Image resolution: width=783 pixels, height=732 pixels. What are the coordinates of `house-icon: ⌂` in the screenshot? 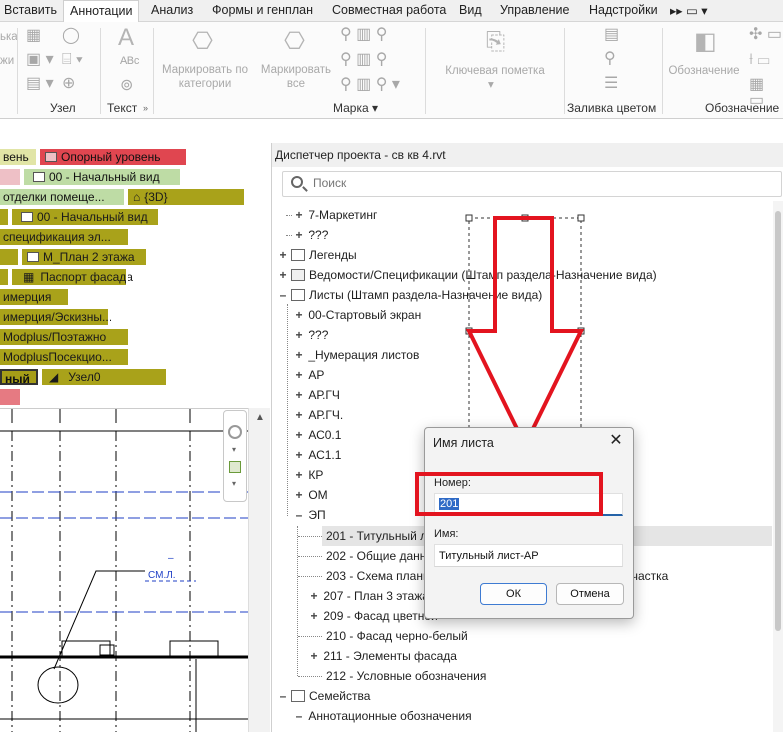 It's located at (137, 197).